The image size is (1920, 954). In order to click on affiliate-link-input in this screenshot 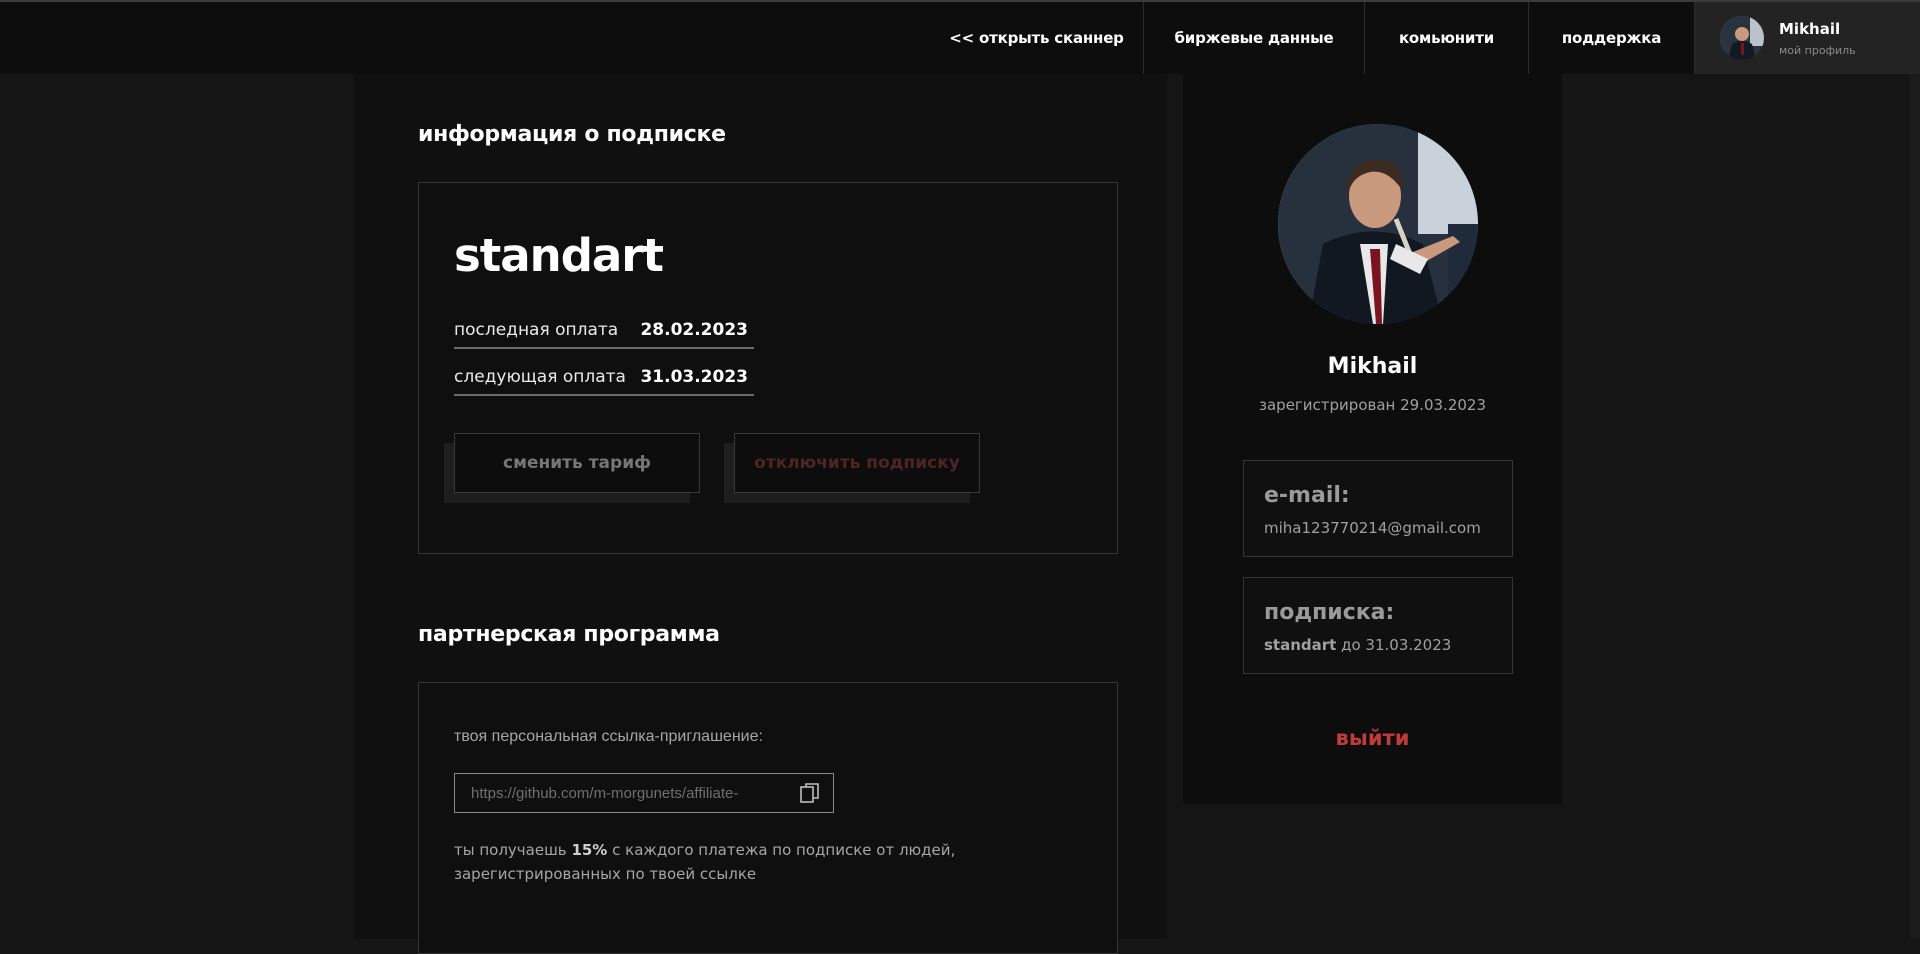, I will do `click(620, 793)`.